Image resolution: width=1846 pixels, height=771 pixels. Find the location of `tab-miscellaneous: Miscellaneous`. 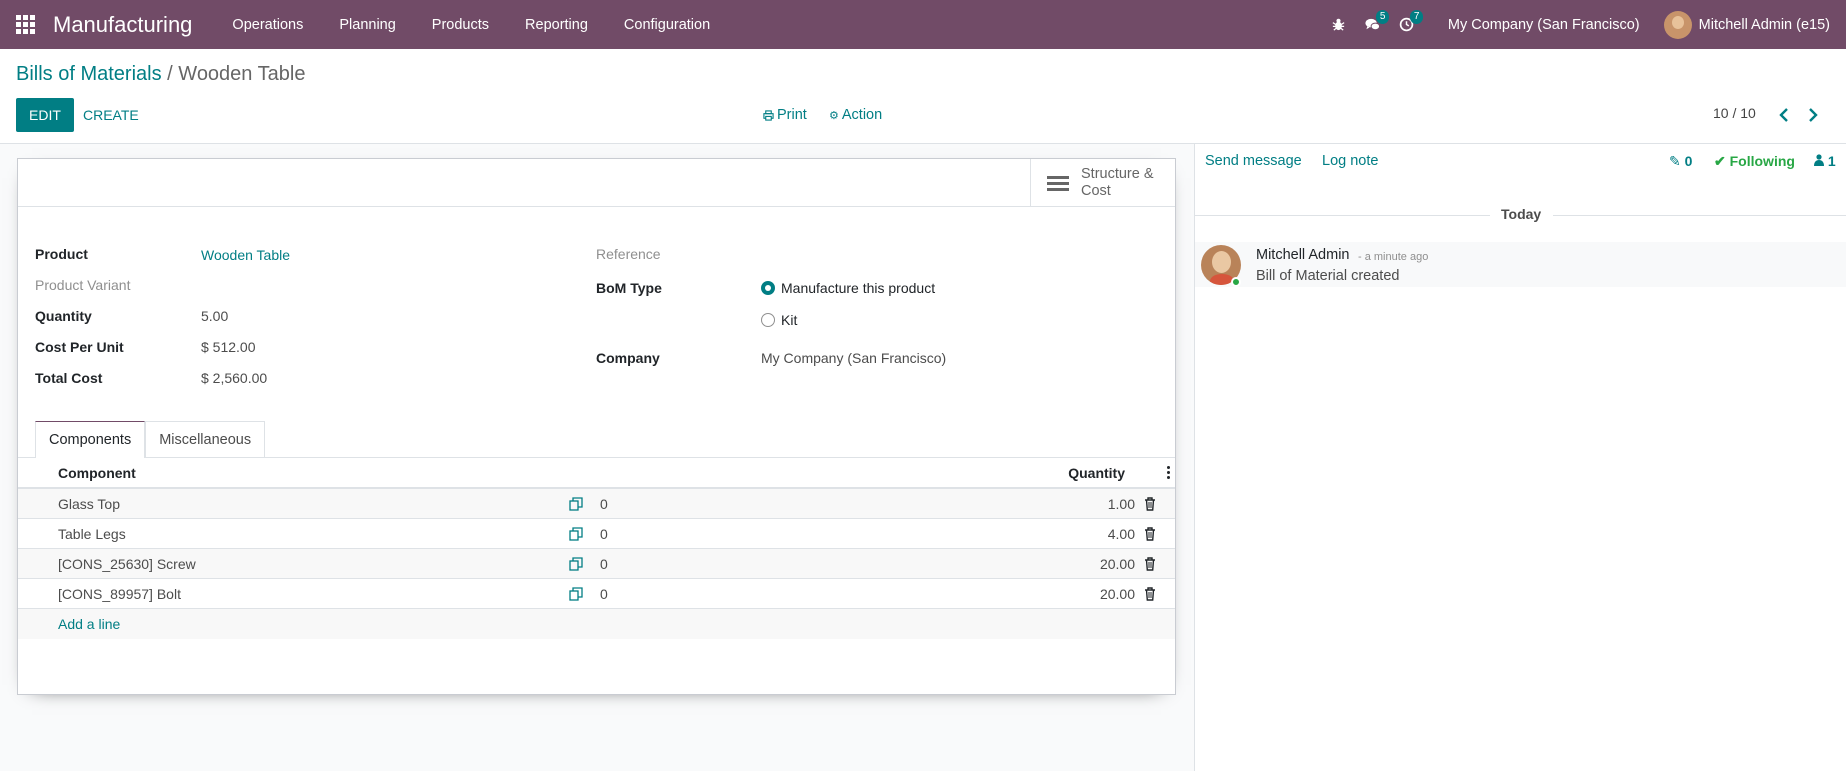

tab-miscellaneous: Miscellaneous is located at coordinates (205, 439).